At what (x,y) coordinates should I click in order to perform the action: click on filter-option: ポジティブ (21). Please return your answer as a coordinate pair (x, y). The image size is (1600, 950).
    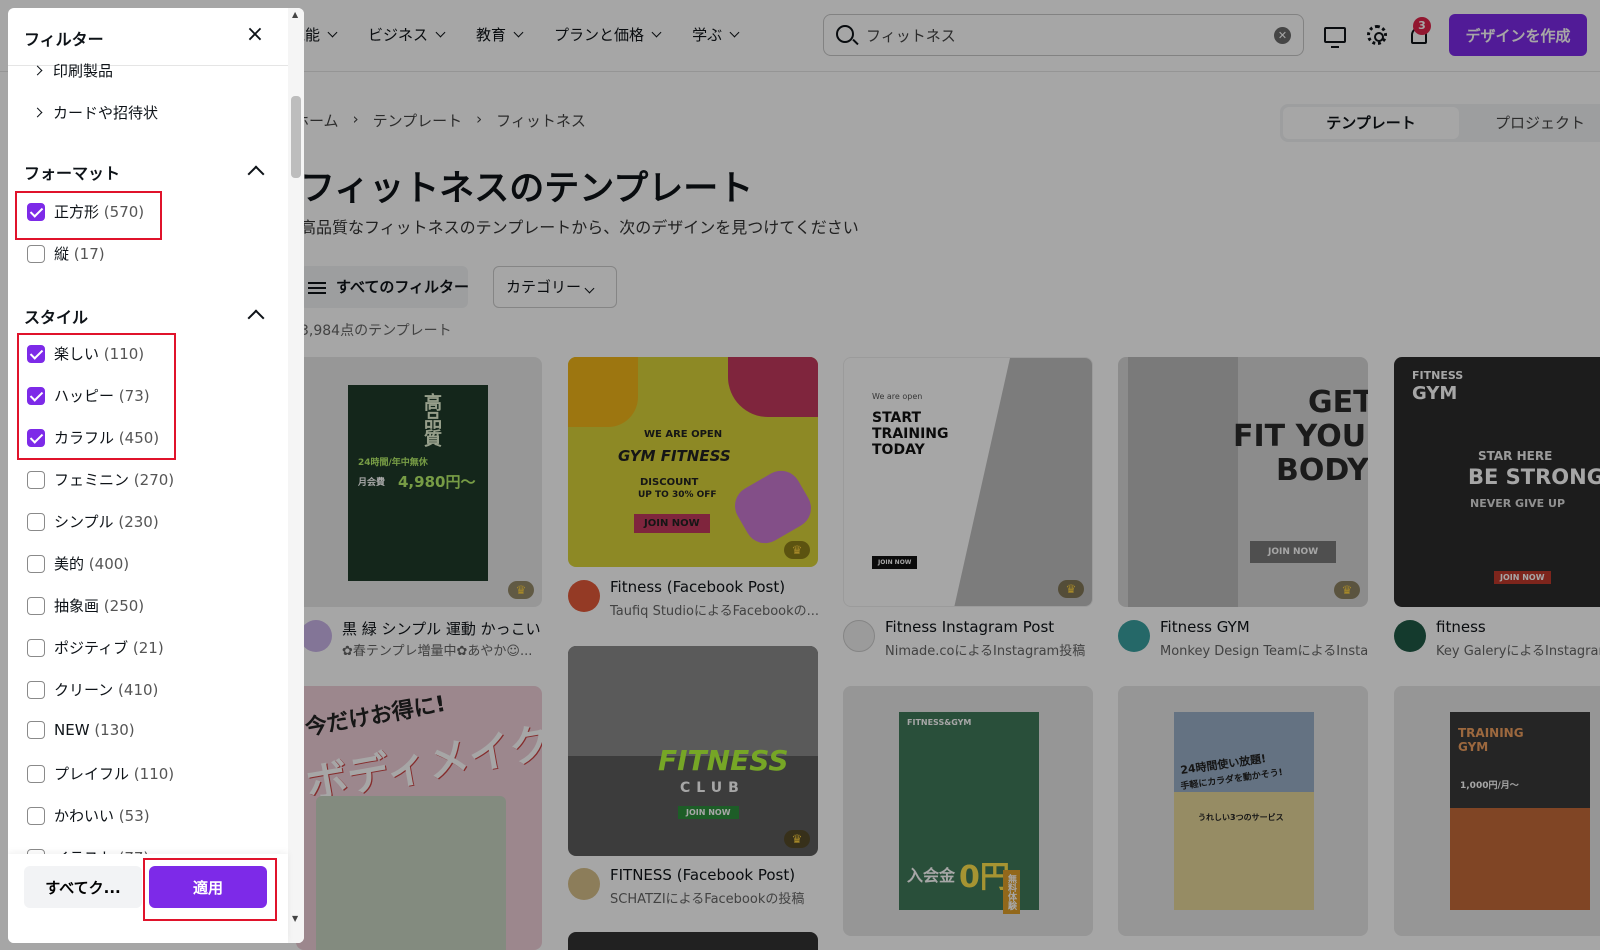
    Looking at the image, I should click on (95, 647).